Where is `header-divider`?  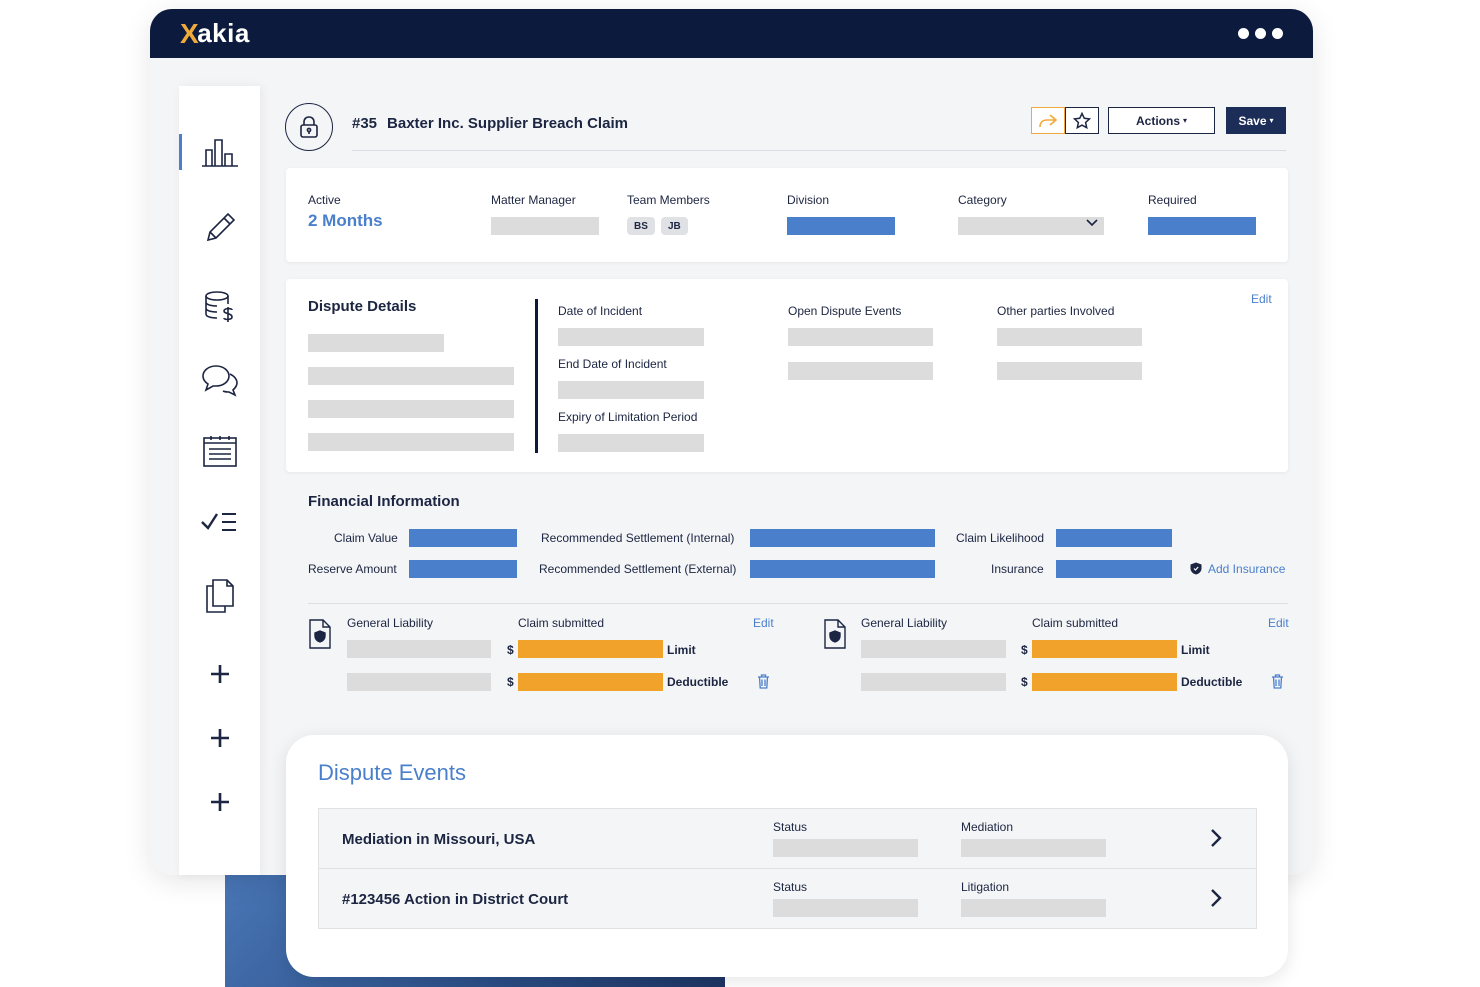
header-divider is located at coordinates (819, 150).